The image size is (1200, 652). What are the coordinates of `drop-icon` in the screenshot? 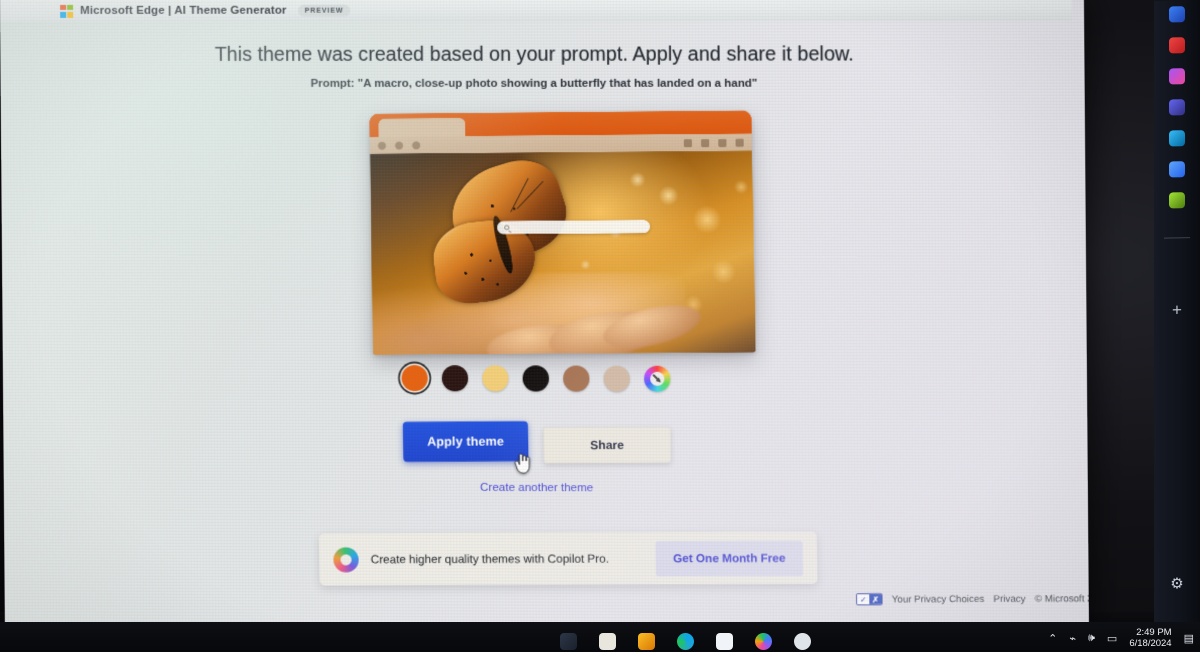 It's located at (1177, 200).